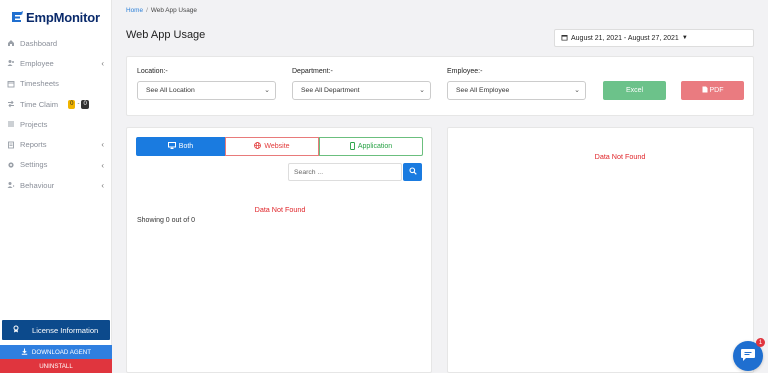  What do you see at coordinates (134, 10) in the screenshot?
I see `breadcrumb-home-link: Home` at bounding box center [134, 10].